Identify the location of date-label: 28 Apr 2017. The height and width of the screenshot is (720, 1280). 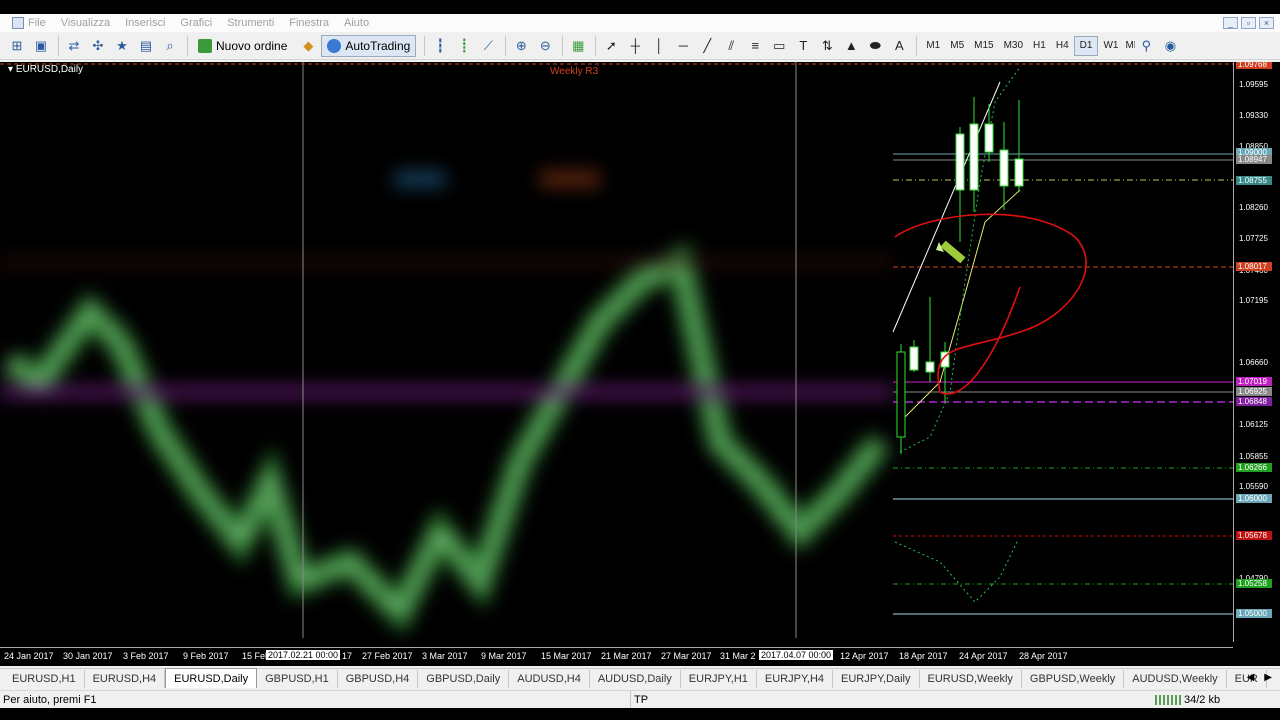
(1043, 656).